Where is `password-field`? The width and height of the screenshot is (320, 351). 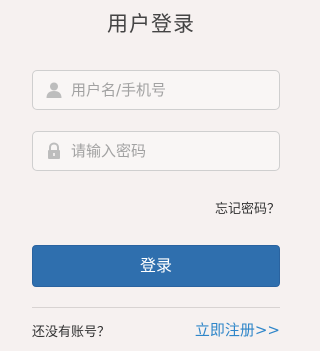
password-field is located at coordinates (156, 151).